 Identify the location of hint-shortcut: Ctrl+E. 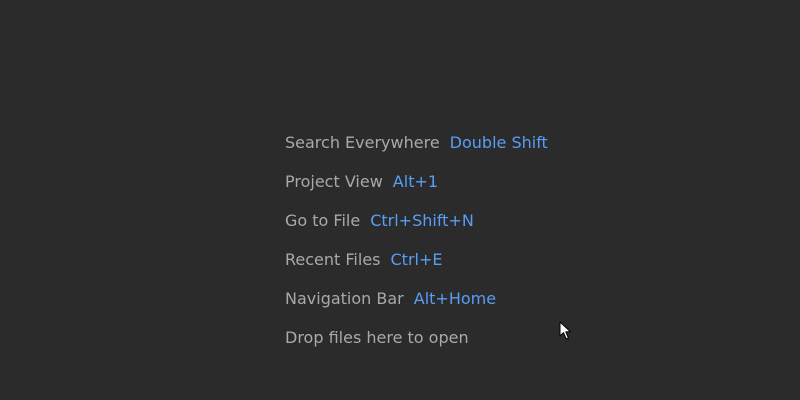
(416, 259).